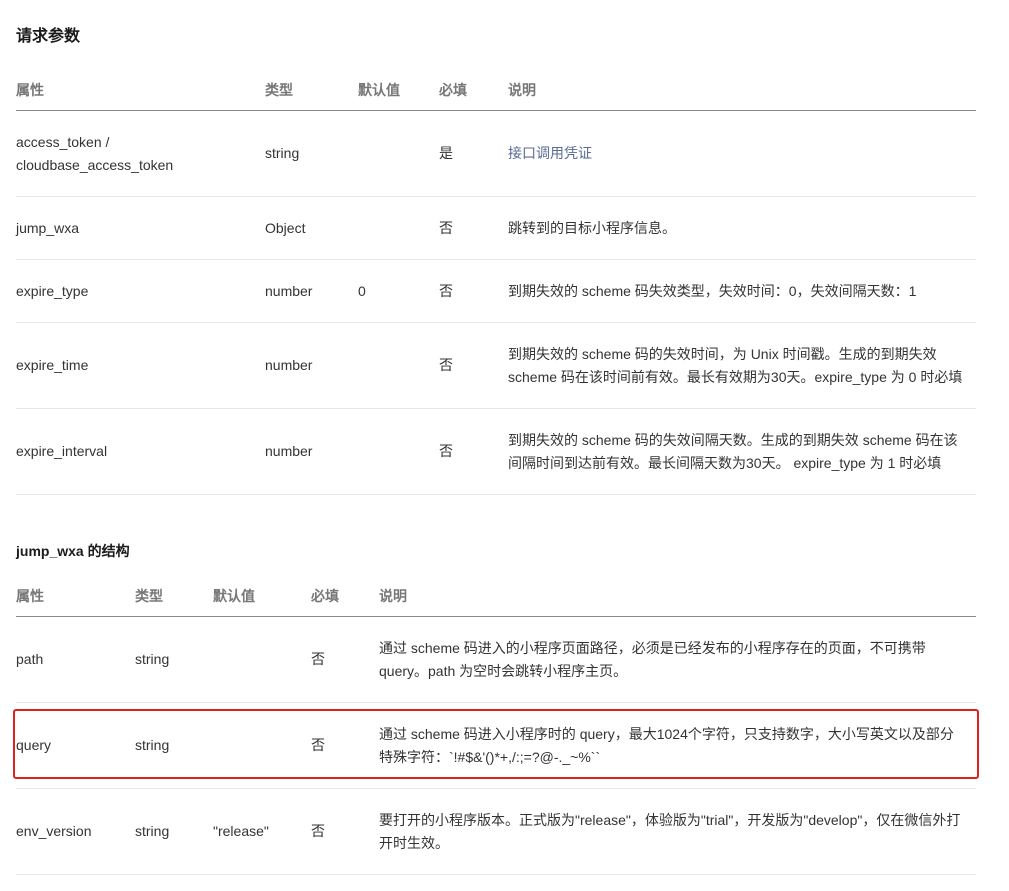 This screenshot has width=1009, height=891. What do you see at coordinates (311, 228) in the screenshot?
I see `cell-type: Object` at bounding box center [311, 228].